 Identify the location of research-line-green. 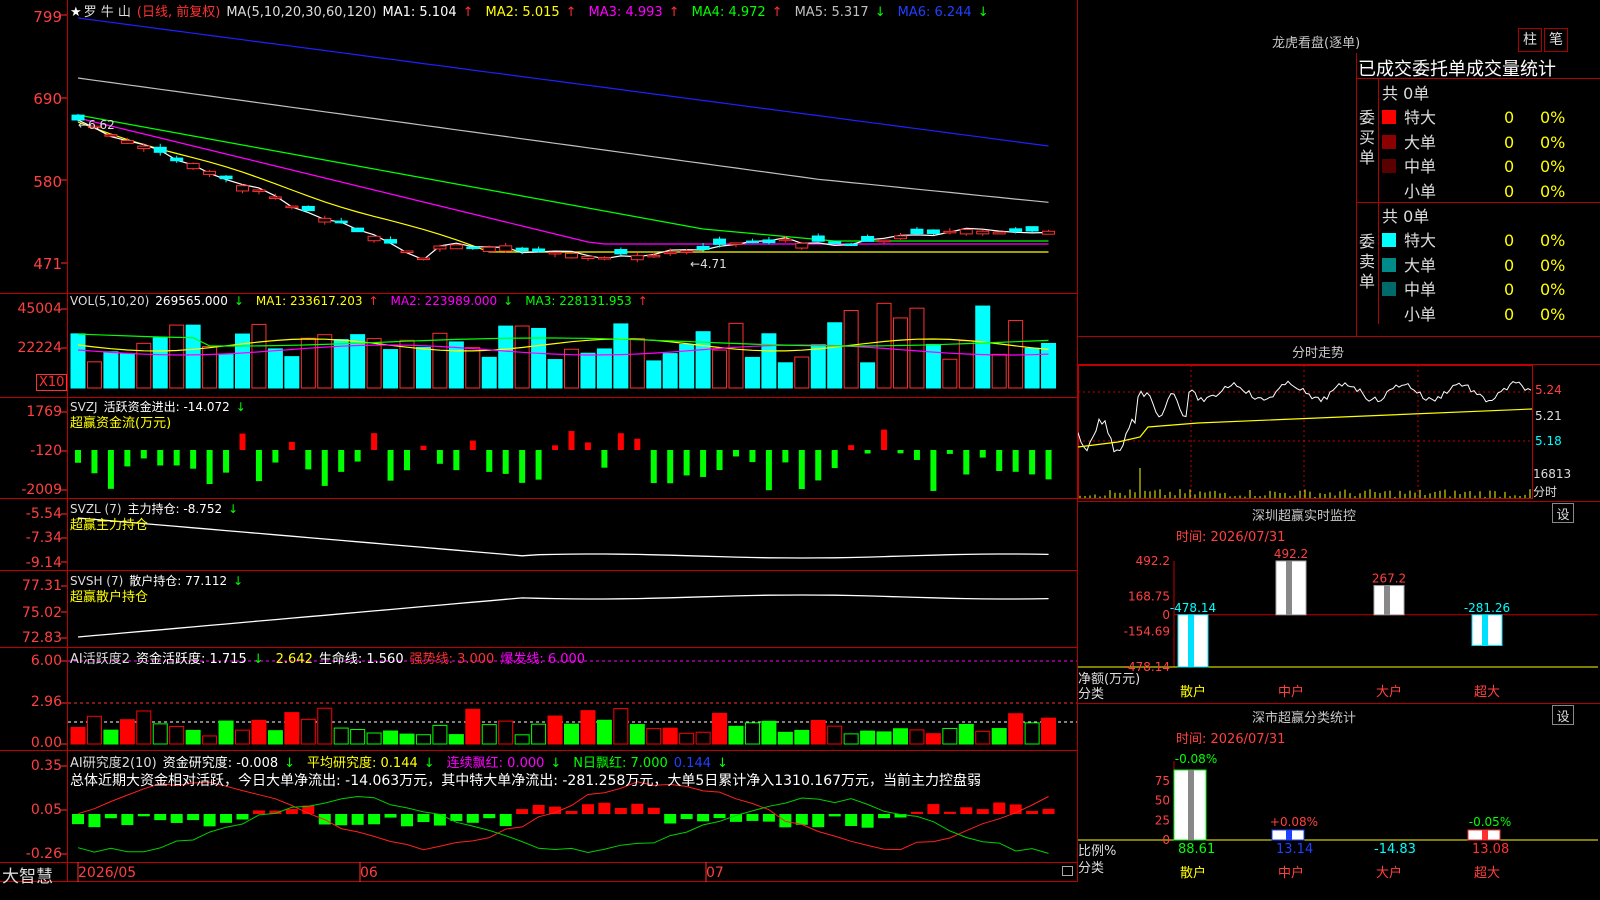
(563, 824).